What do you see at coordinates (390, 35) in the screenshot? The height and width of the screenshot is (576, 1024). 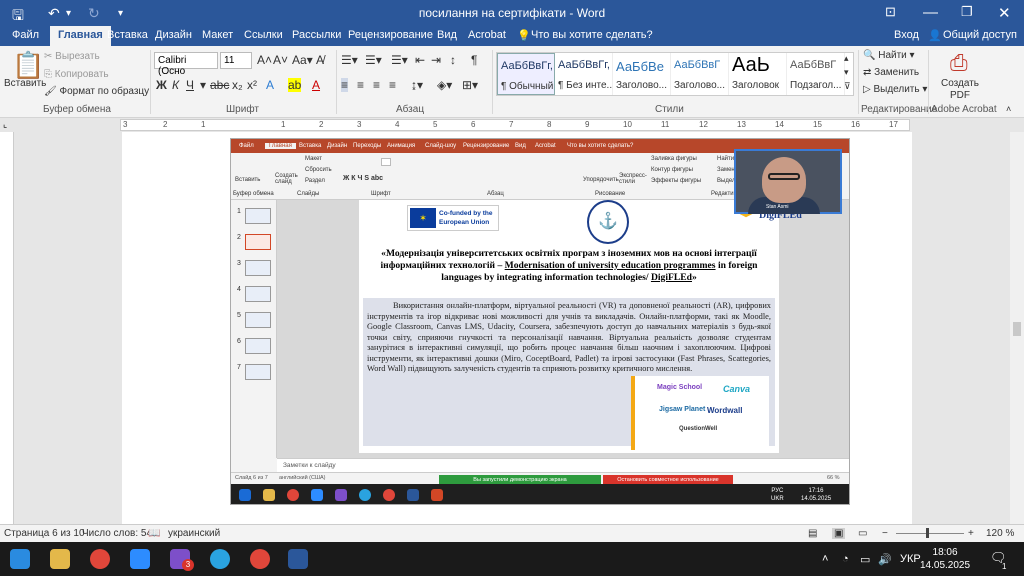 I see `tab-review: Рецензирование` at bounding box center [390, 35].